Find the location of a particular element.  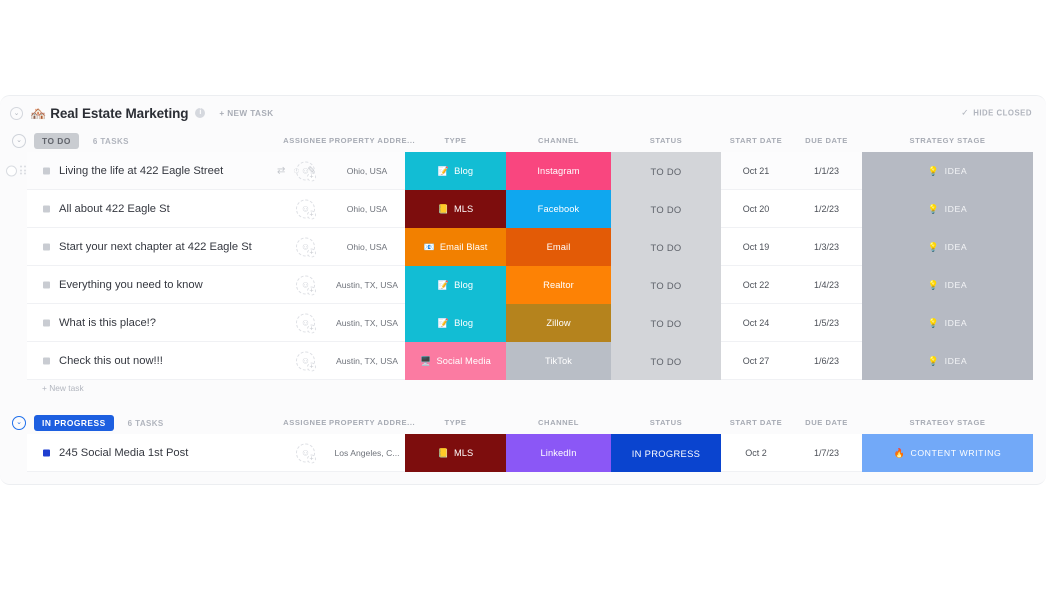

type-chip: 🖥️ Social Media is located at coordinates (455, 361).